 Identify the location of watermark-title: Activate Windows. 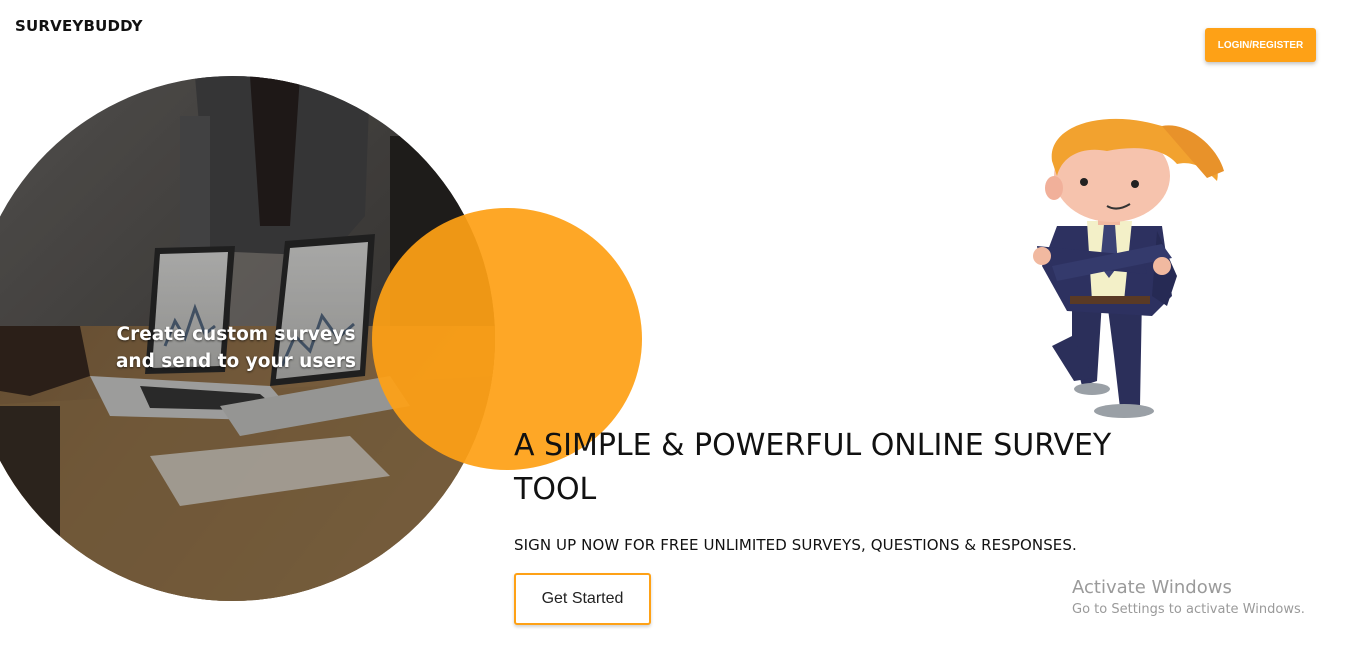
(1152, 587).